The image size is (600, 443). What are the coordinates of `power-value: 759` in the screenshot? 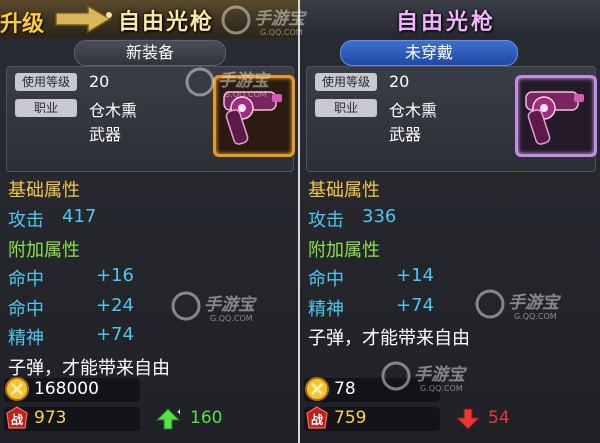 It's located at (350, 418).